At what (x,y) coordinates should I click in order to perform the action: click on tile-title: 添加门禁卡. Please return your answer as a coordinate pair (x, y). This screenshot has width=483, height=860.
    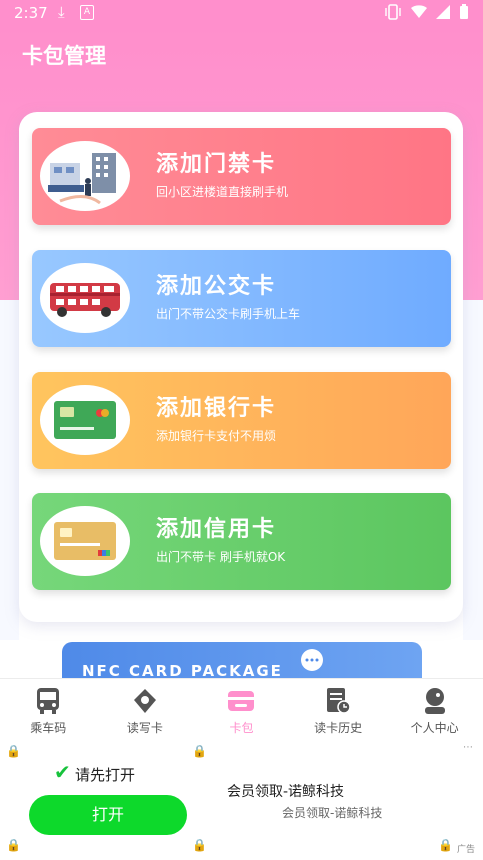
    Looking at the image, I should click on (216, 164).